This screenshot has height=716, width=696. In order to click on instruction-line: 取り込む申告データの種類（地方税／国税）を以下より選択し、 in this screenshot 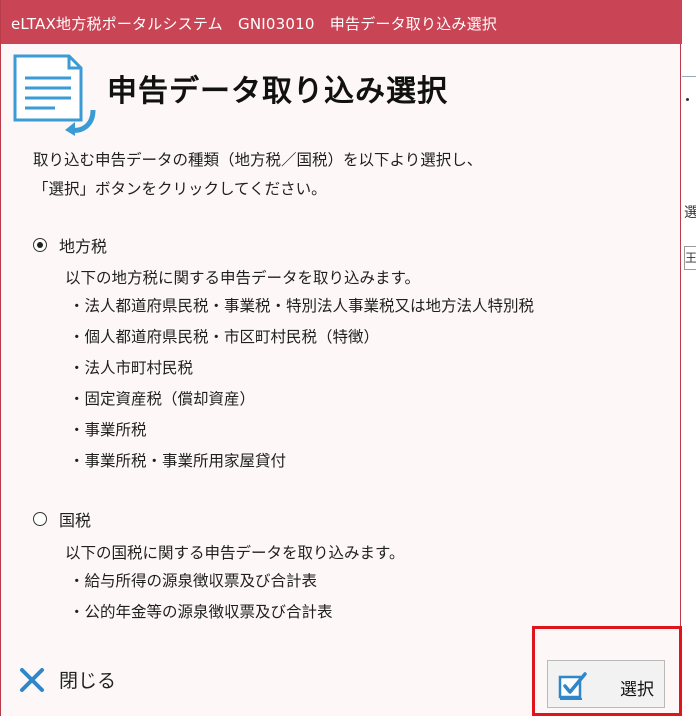, I will do `click(258, 160)`.